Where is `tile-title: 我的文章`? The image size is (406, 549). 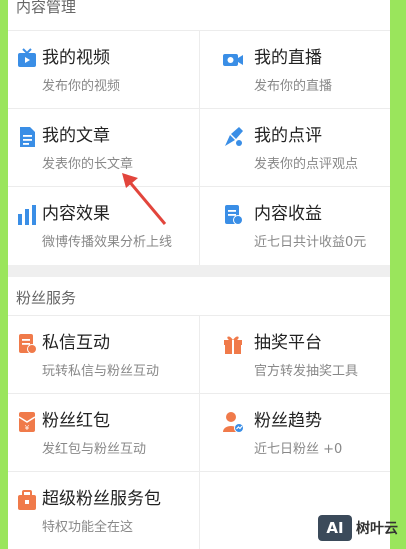 tile-title: 我的文章 is located at coordinates (76, 136).